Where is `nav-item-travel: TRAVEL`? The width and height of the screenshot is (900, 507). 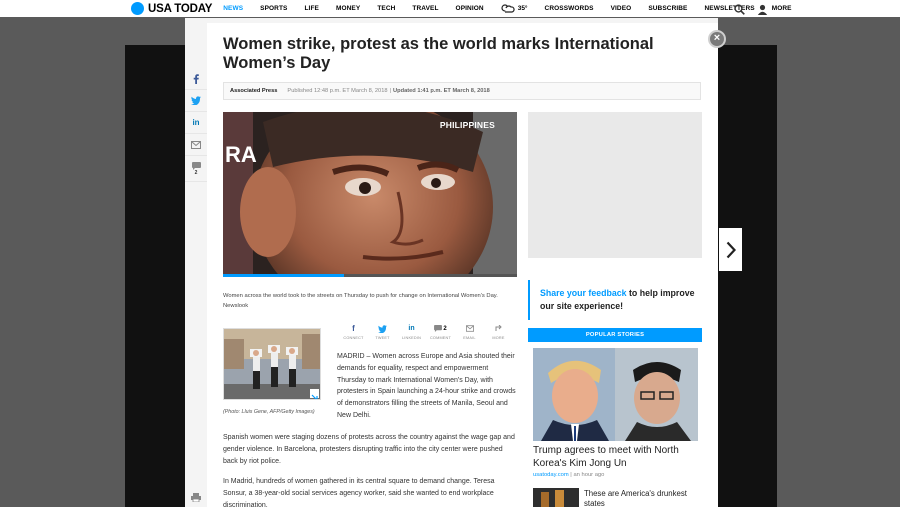 nav-item-travel: TRAVEL is located at coordinates (425, 8).